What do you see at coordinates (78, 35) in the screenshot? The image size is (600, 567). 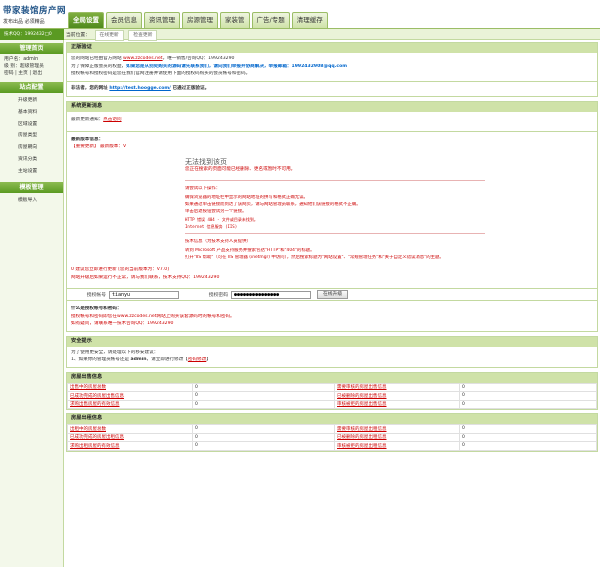 I see `breadcrumb-label: 当前位置：` at bounding box center [78, 35].